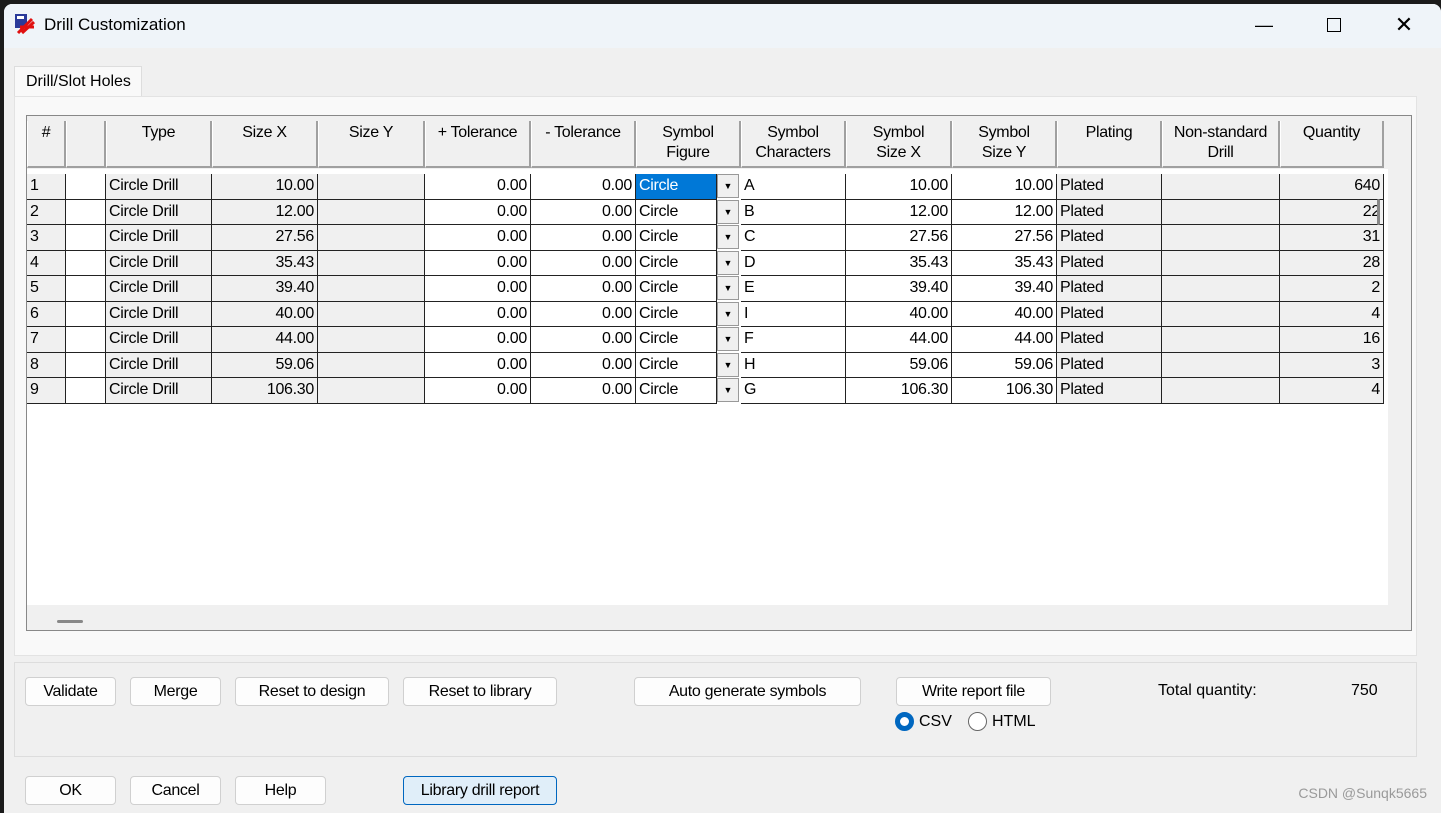 This screenshot has width=1441, height=813. What do you see at coordinates (1004, 263) in the screenshot?
I see `cell-symbol-size-y: 35.43` at bounding box center [1004, 263].